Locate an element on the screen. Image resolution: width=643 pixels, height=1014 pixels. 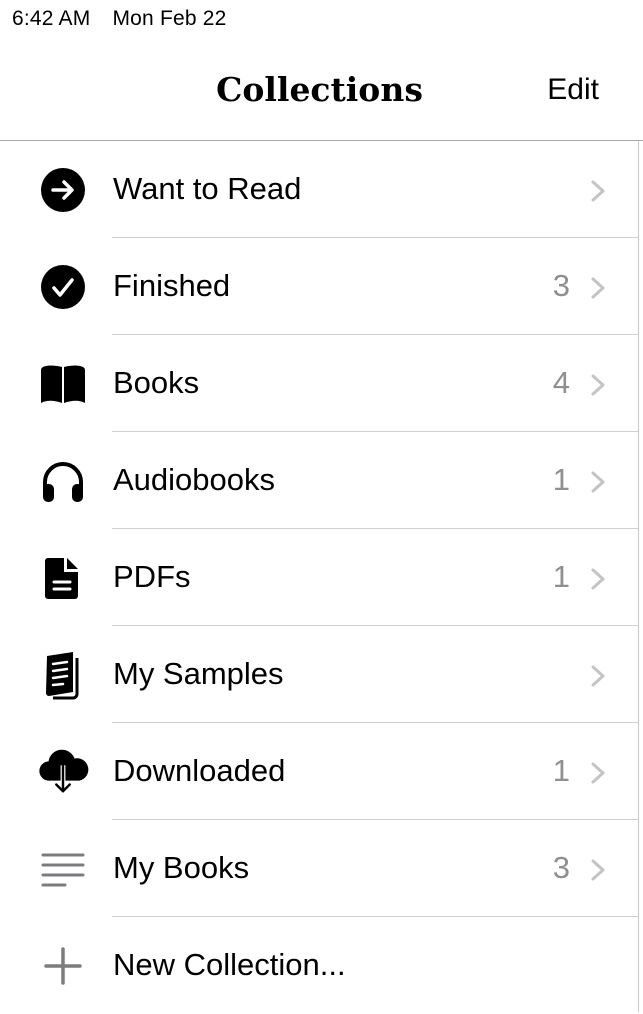
collection-label: PDFs is located at coordinates (152, 576).